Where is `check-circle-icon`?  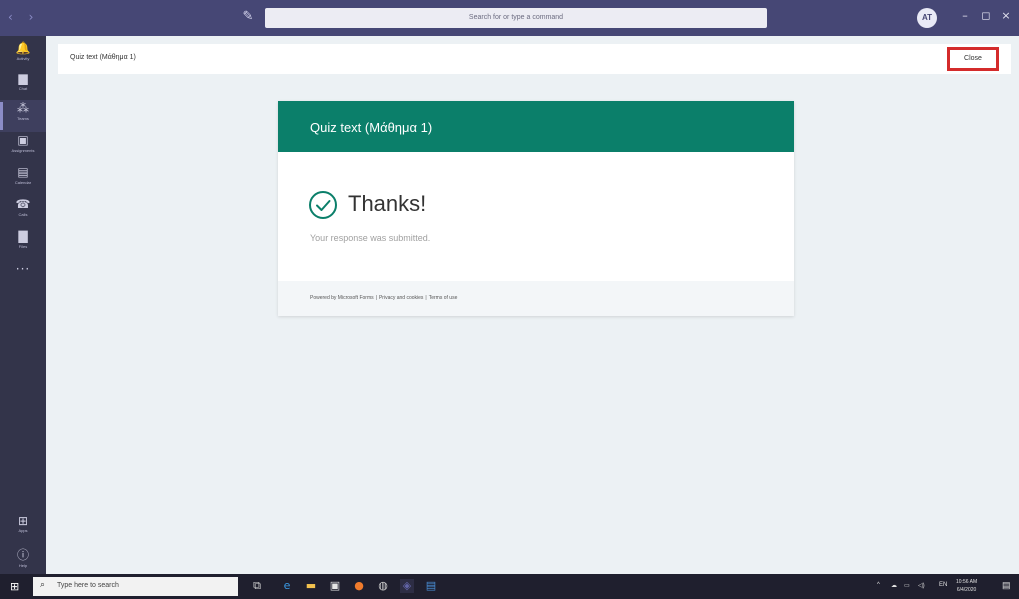 check-circle-icon is located at coordinates (323, 205).